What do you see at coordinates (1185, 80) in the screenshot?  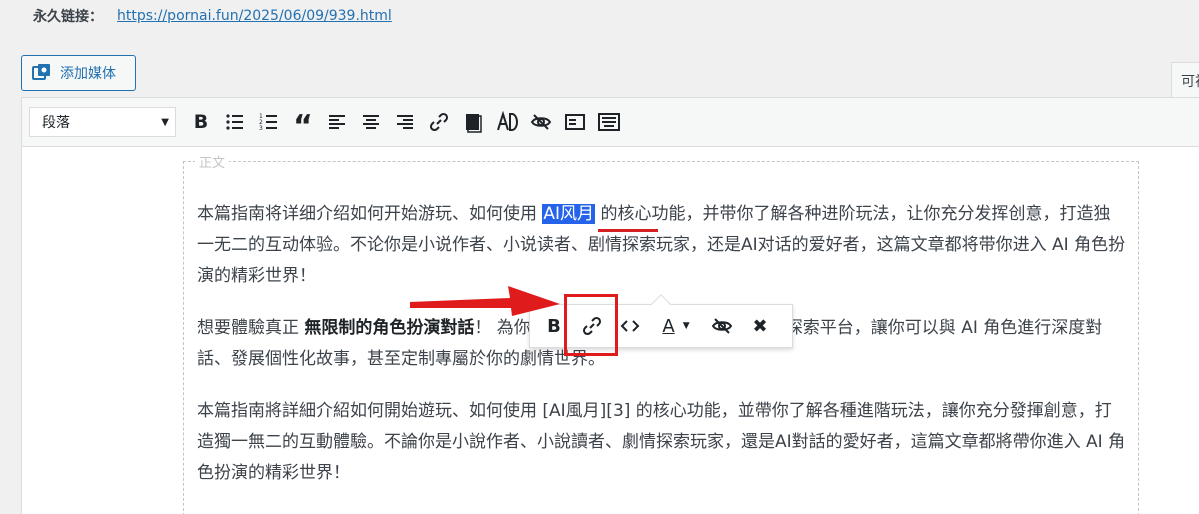 I see `tab-visual: 可视化` at bounding box center [1185, 80].